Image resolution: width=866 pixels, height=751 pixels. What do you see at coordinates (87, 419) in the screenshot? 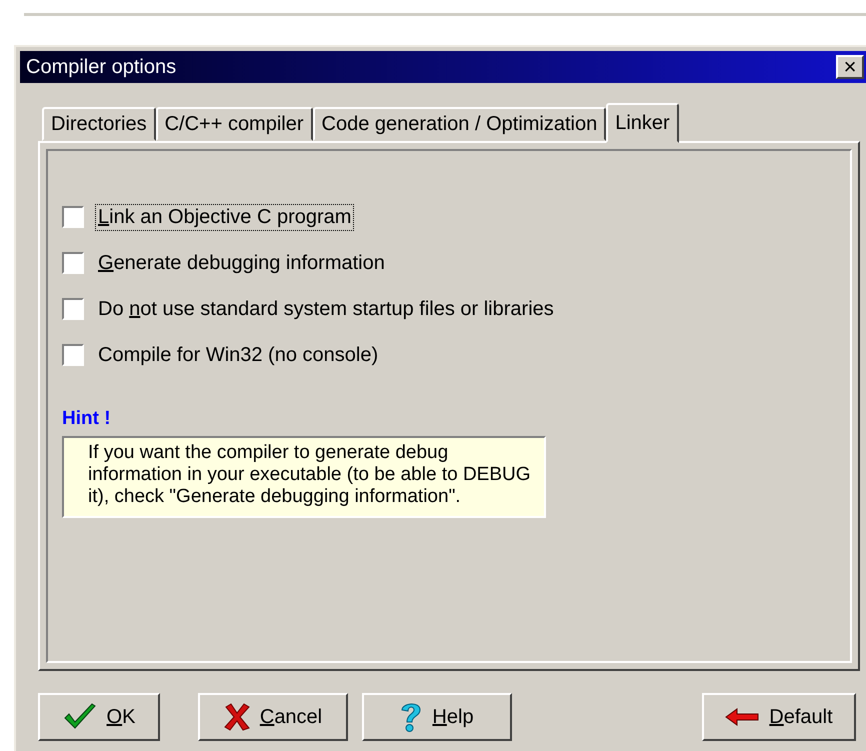
I see `hint-title: Hint !` at bounding box center [87, 419].